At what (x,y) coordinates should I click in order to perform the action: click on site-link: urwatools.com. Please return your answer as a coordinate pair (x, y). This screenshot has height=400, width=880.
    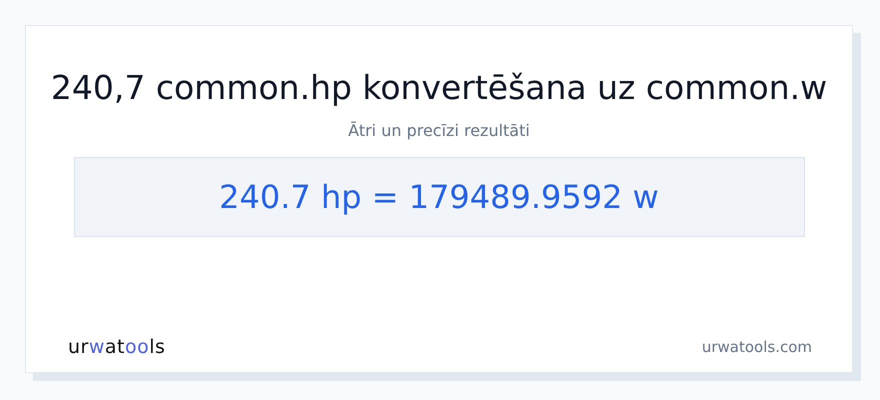
    Looking at the image, I should click on (757, 347).